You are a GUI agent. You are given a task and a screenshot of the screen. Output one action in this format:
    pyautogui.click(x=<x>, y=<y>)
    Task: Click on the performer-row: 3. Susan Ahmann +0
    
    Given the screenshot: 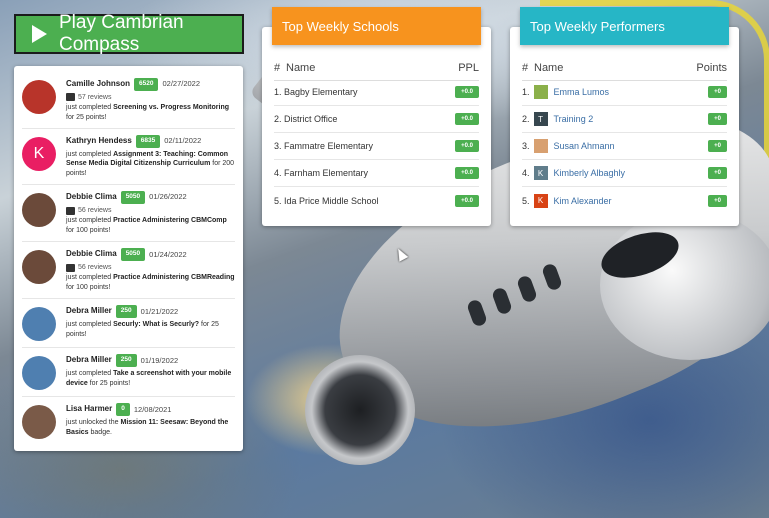 What is the action you would take?
    pyautogui.click(x=624, y=146)
    